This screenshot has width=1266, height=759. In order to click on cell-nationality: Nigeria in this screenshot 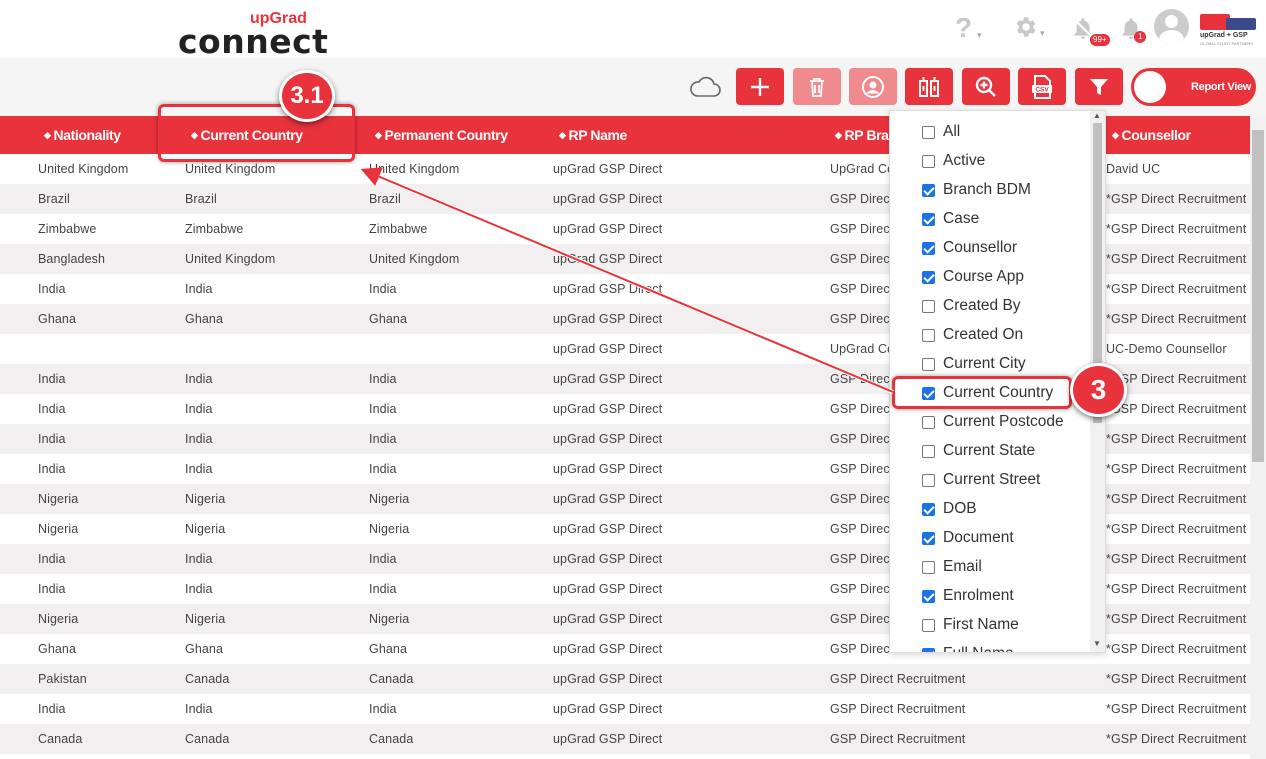, I will do `click(58, 619)`.